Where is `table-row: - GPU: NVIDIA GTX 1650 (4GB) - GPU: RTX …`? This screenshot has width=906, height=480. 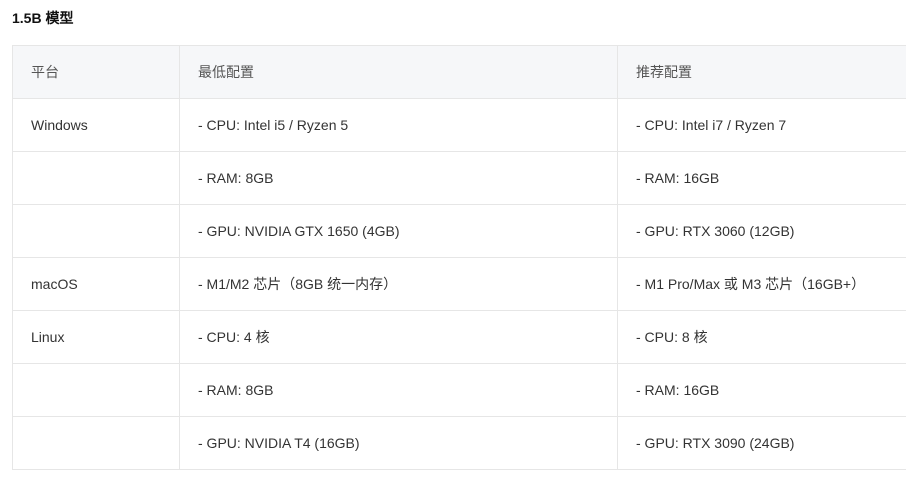 table-row: - GPU: NVIDIA GTX 1650 (4GB) - GPU: RTX … is located at coordinates (459, 231).